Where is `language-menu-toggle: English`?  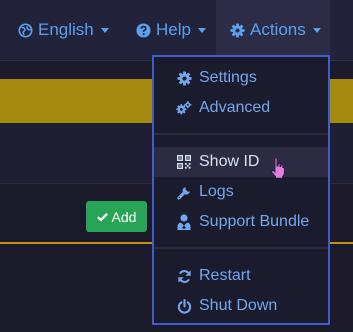 language-menu-toggle: English is located at coordinates (63, 30).